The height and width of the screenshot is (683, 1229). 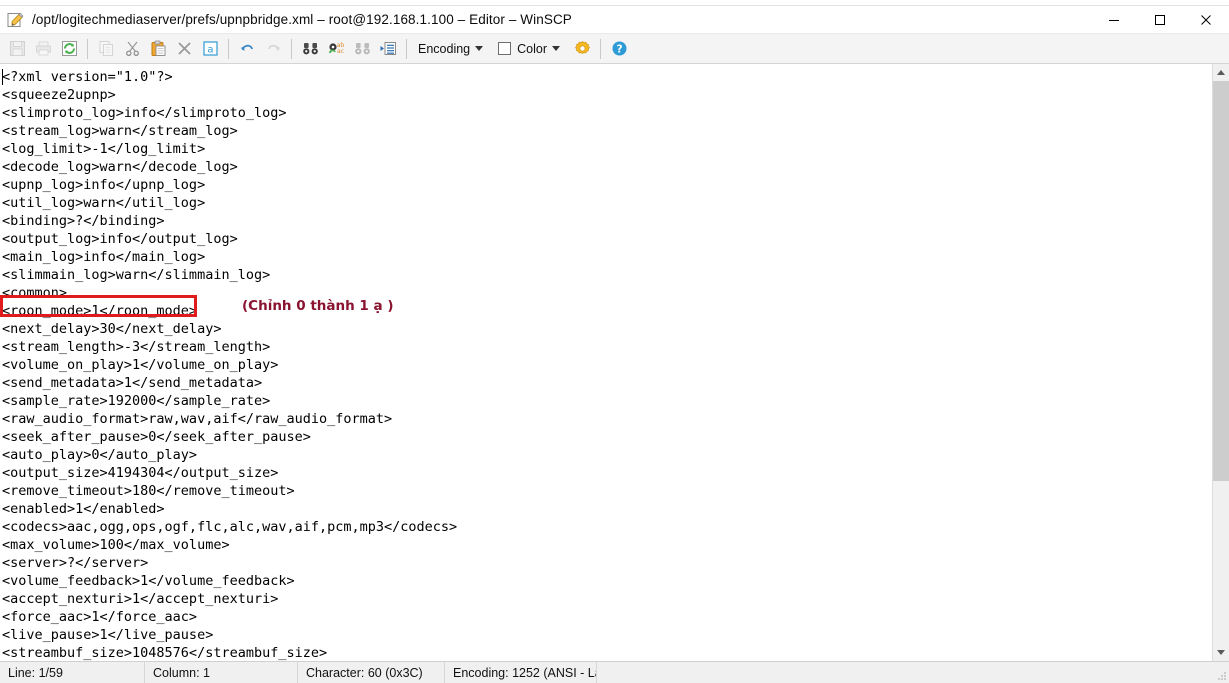 I want to click on scrollbar-track, so click(x=1221, y=362).